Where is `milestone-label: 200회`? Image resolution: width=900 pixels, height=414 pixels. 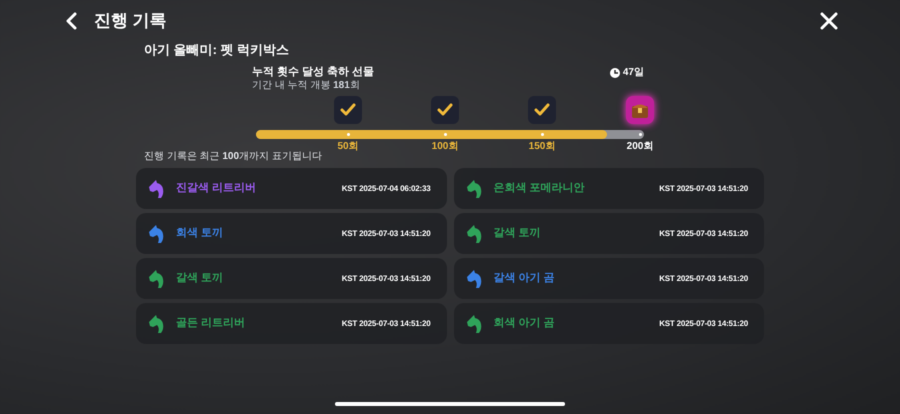
milestone-label: 200회 is located at coordinates (640, 147).